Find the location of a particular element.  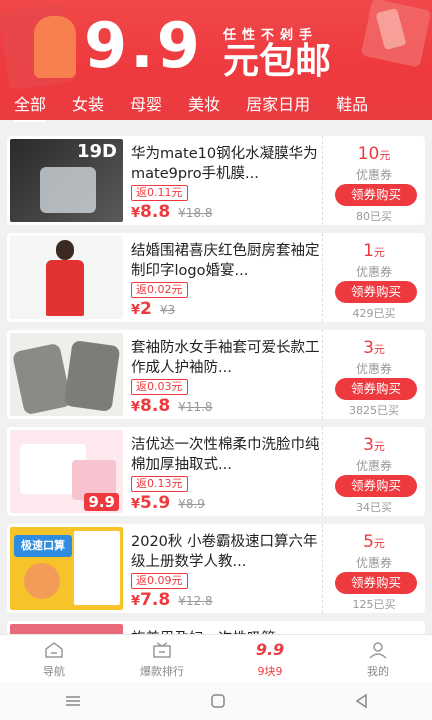

nav-profile: 我的 is located at coordinates (378, 658).